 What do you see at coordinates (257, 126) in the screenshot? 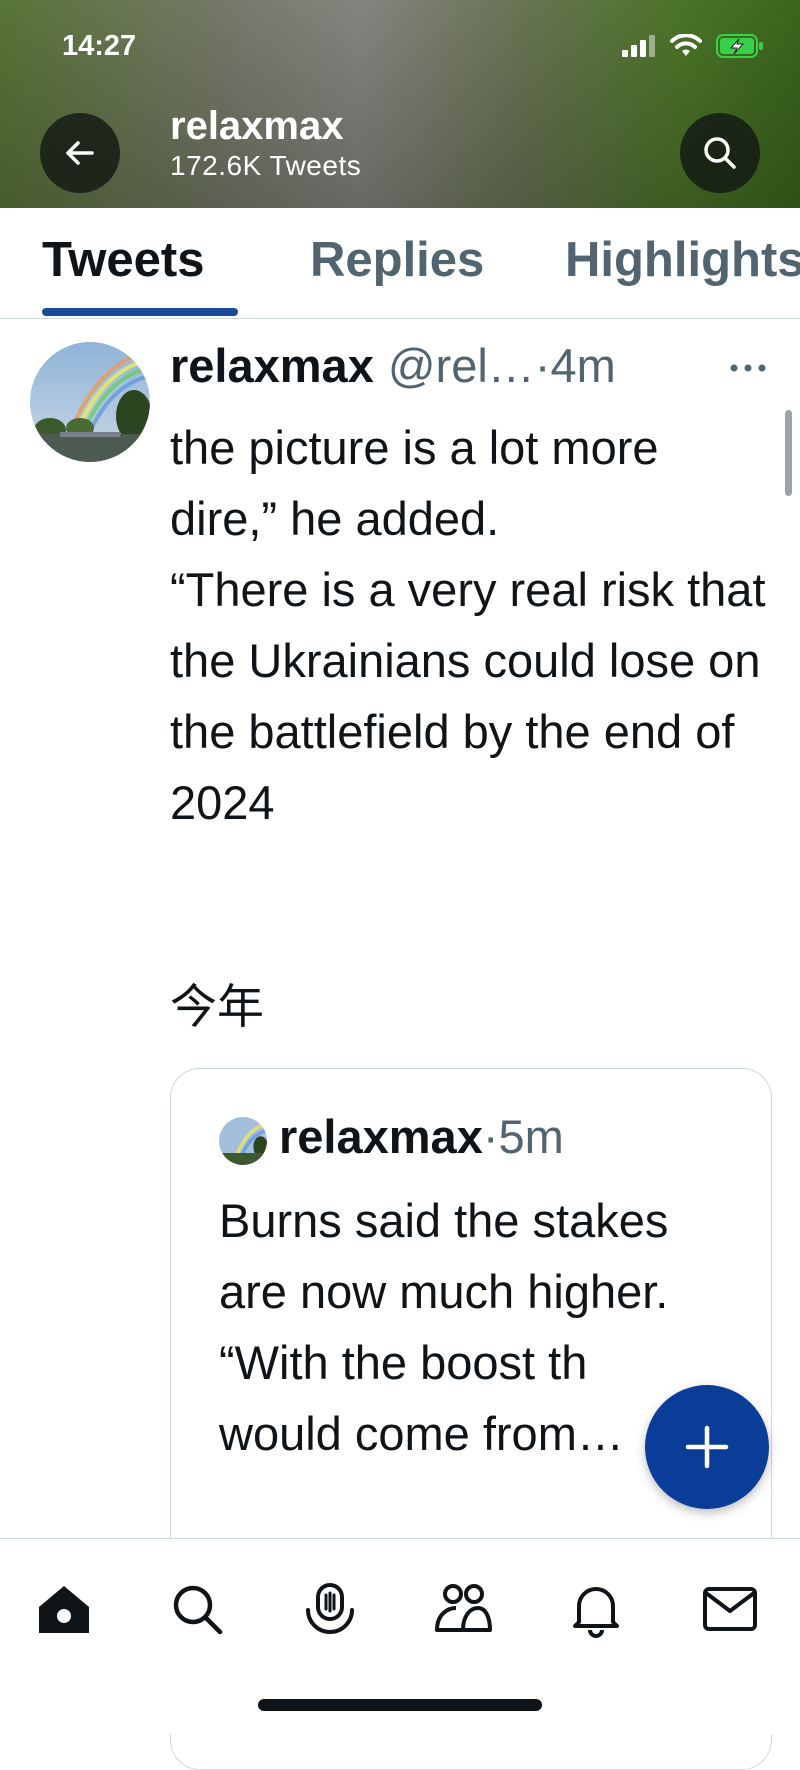
I see `profile-title: relaxmax` at bounding box center [257, 126].